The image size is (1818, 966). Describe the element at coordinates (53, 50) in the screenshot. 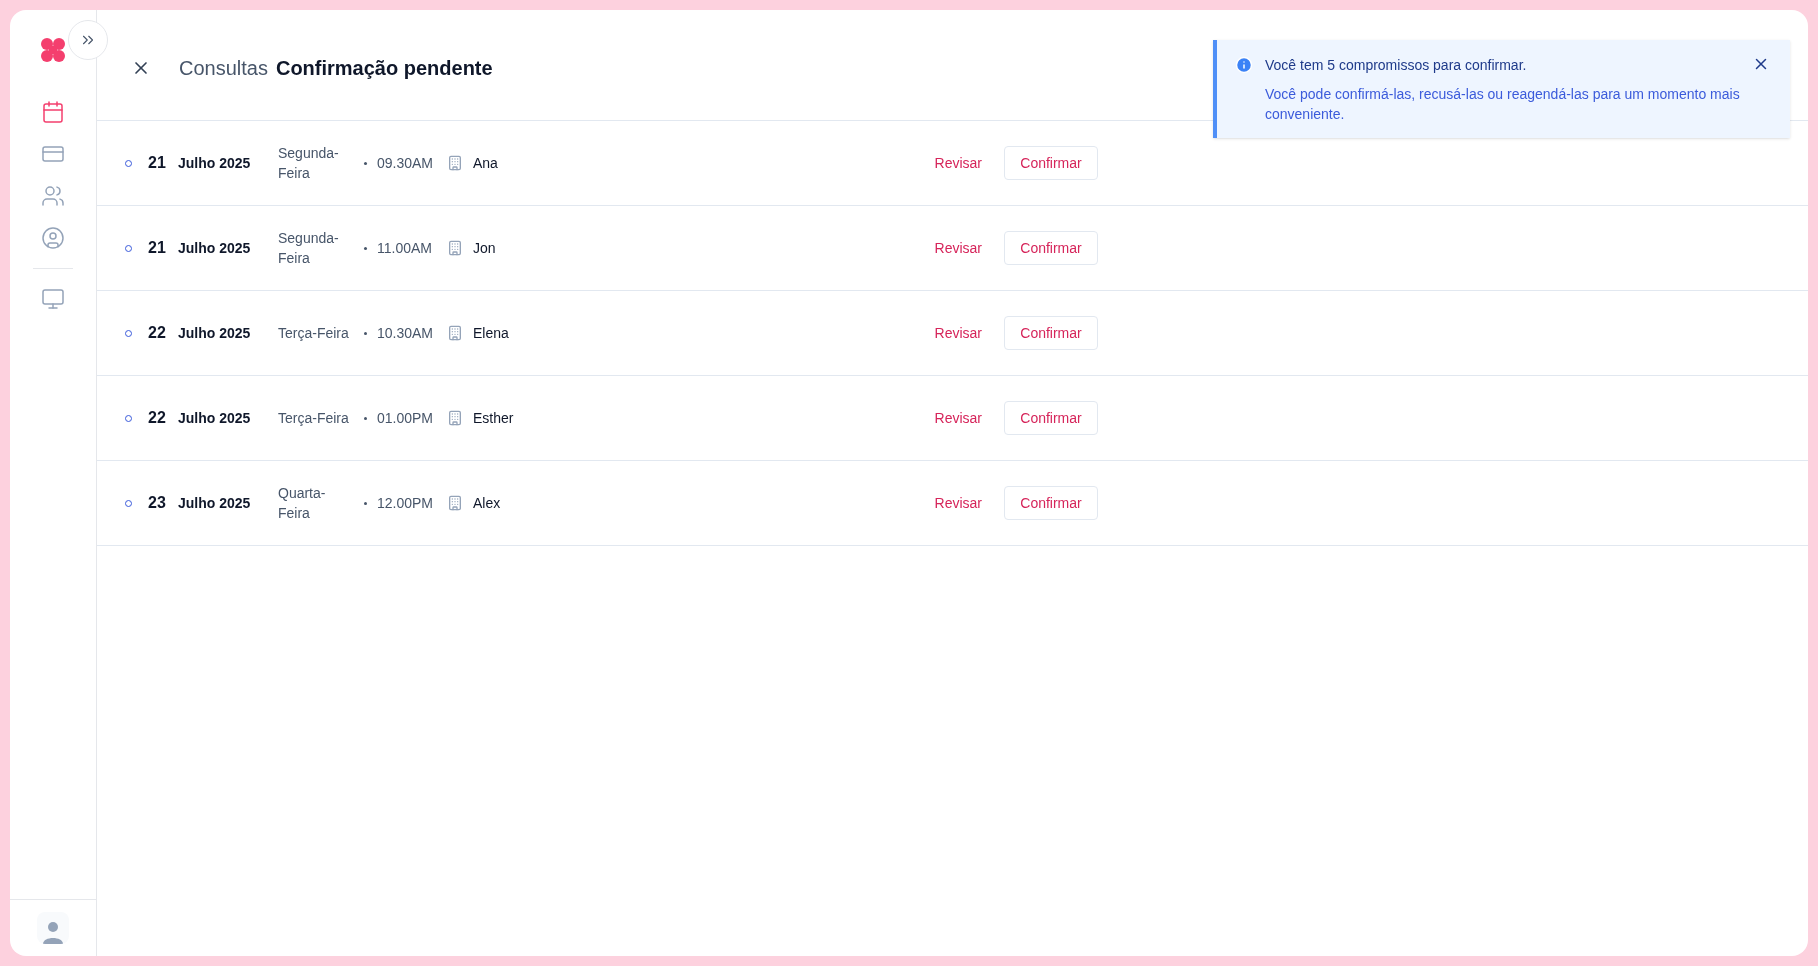

I see `logo-icon` at that location.